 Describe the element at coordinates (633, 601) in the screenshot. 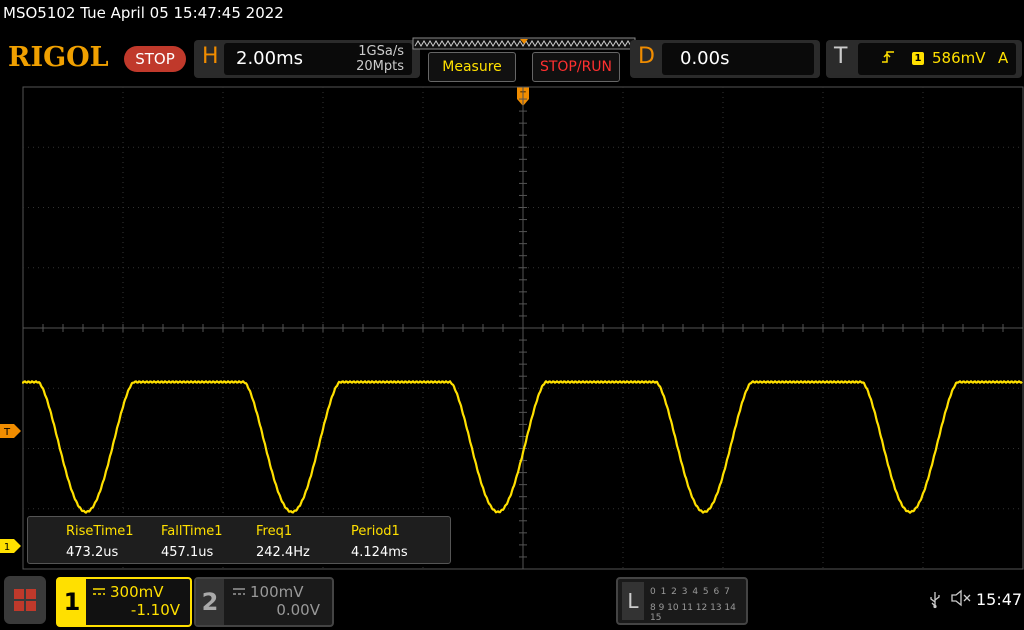

I see `logic-label: L` at that location.